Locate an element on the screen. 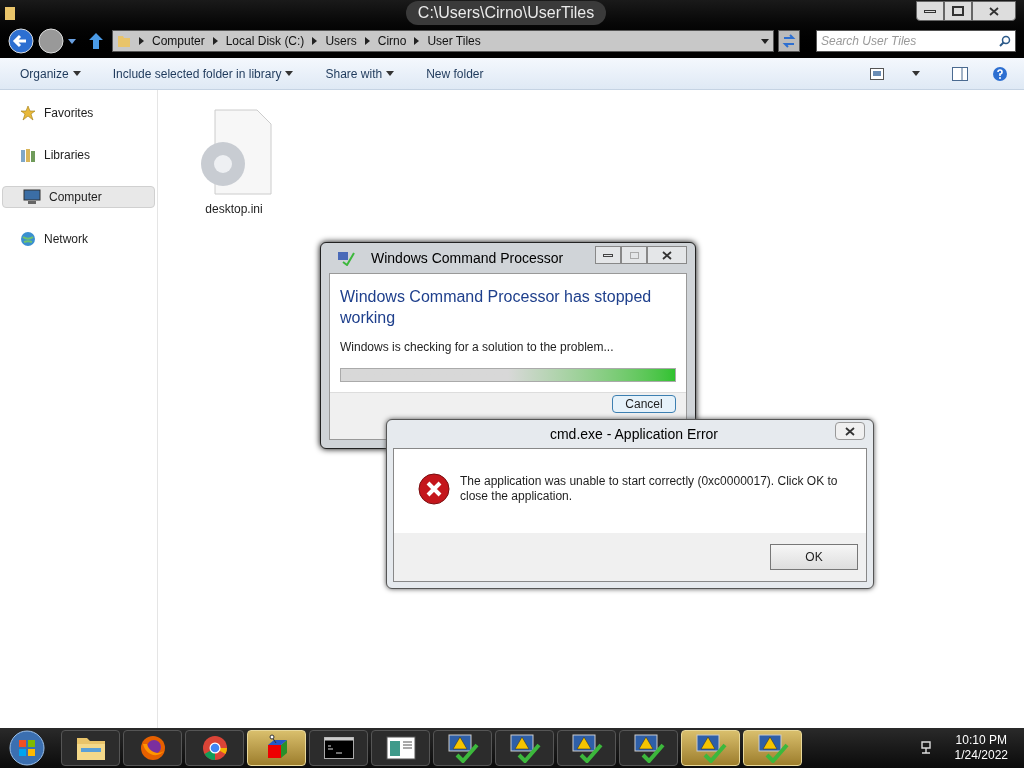 Image resolution: width=1024 pixels, height=768 pixels. toolbar-button: Share with is located at coordinates (360, 73).